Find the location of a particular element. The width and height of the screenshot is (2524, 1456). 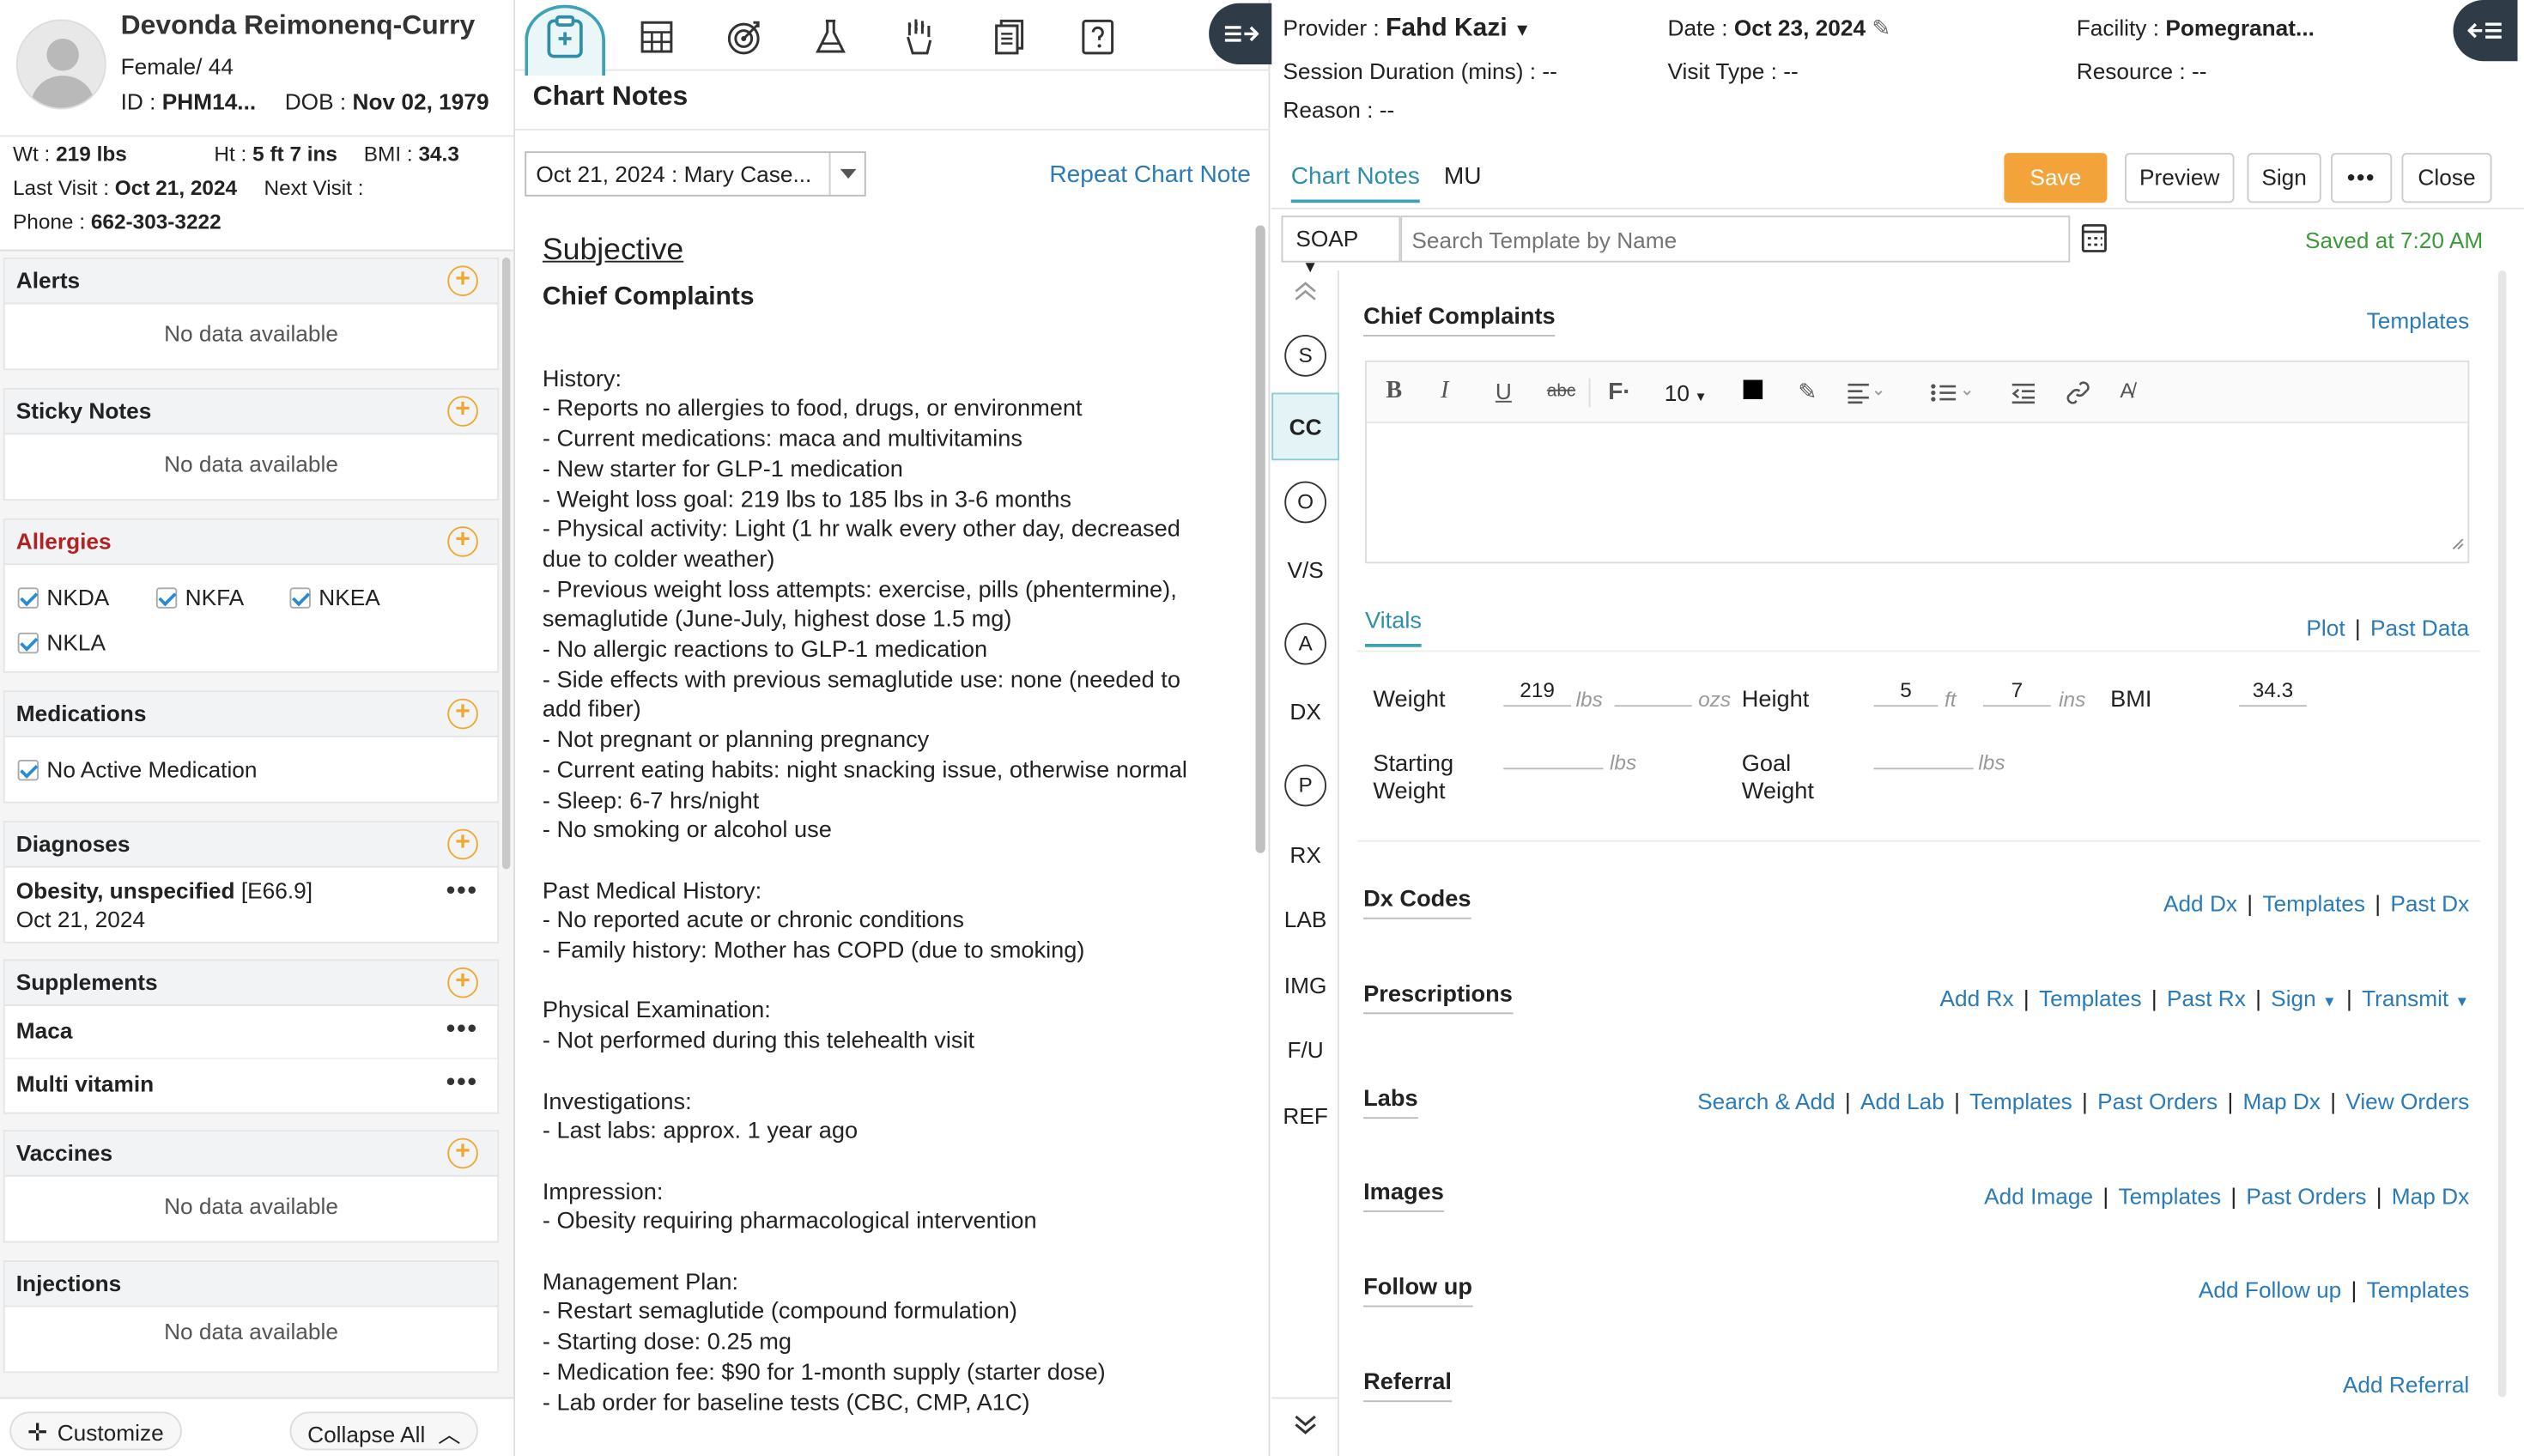

images-map-dx-link: Map Dx is located at coordinates (2430, 1196).